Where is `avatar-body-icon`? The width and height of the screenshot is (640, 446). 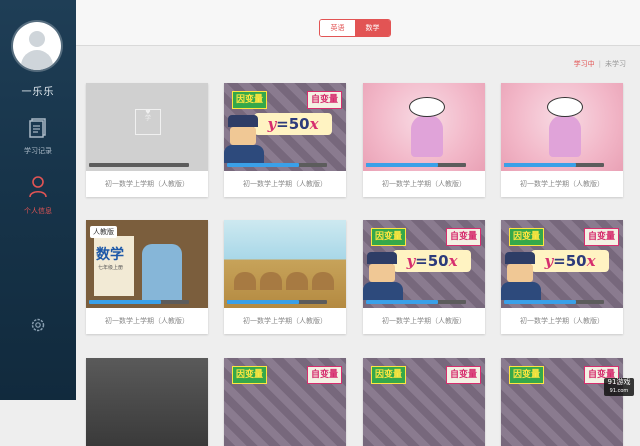
avatar-body-icon is located at coordinates (37, 60).